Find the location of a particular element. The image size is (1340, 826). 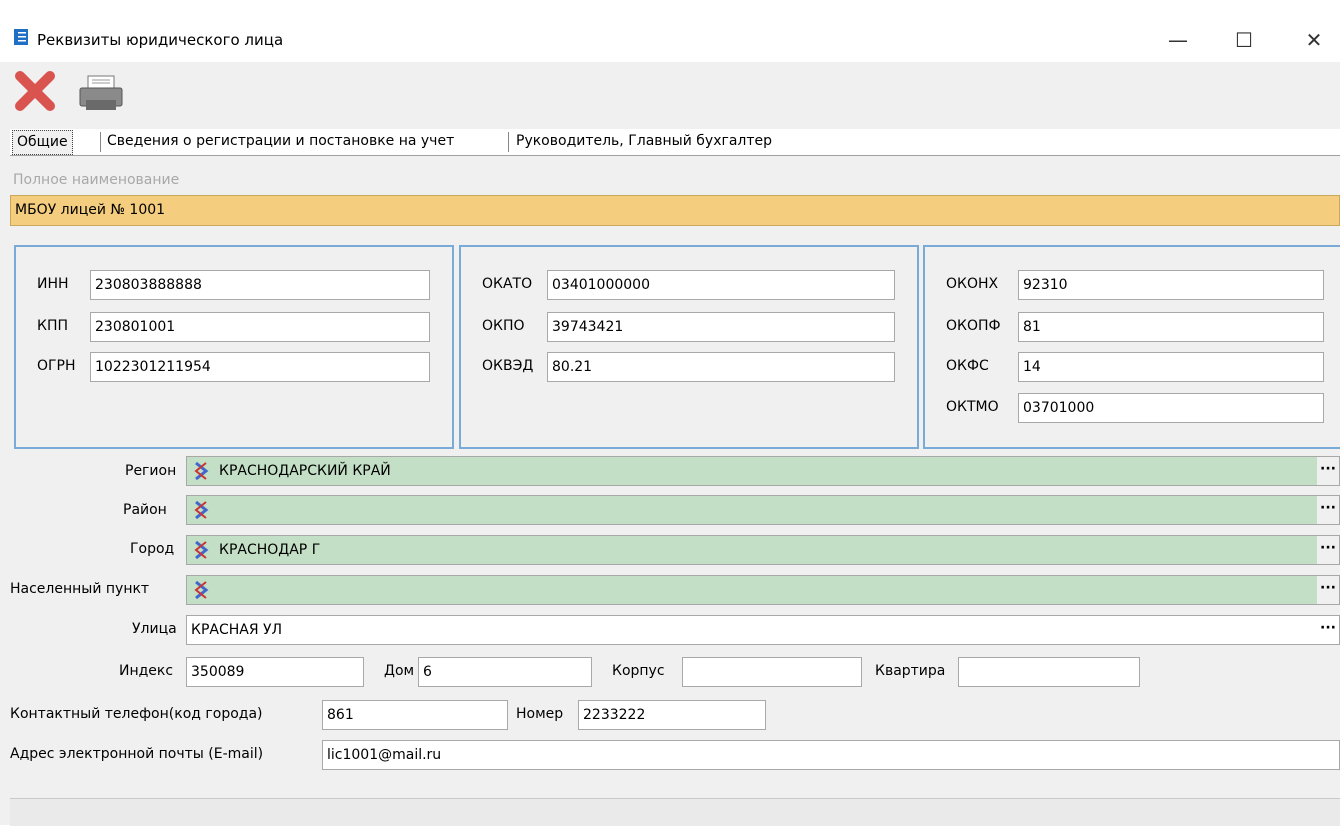

city-label: Город is located at coordinates (152, 549).